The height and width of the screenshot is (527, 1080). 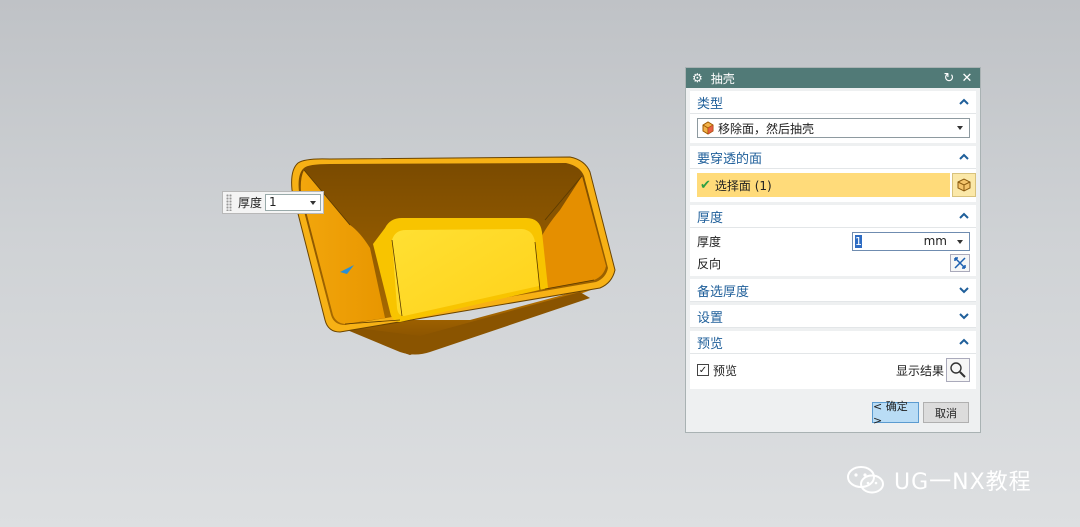 I want to click on section-preview: 预览 ✓ 预览 显示结果, so click(x=833, y=360).